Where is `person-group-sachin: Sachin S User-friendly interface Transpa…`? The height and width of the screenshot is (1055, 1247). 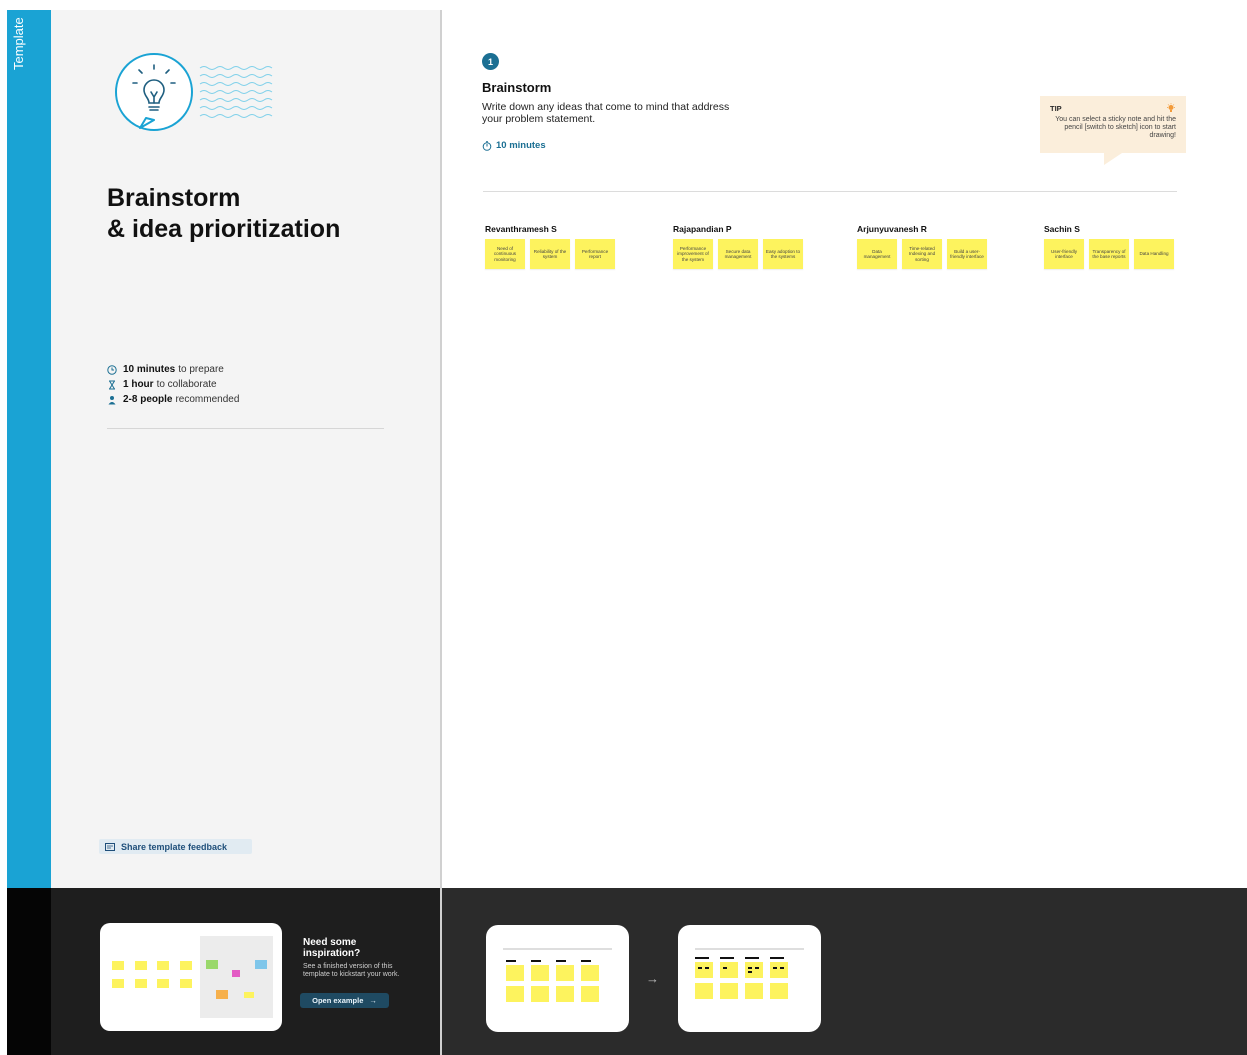 person-group-sachin: Sachin S User-friendly interface Transpa… is located at coordinates (1109, 246).